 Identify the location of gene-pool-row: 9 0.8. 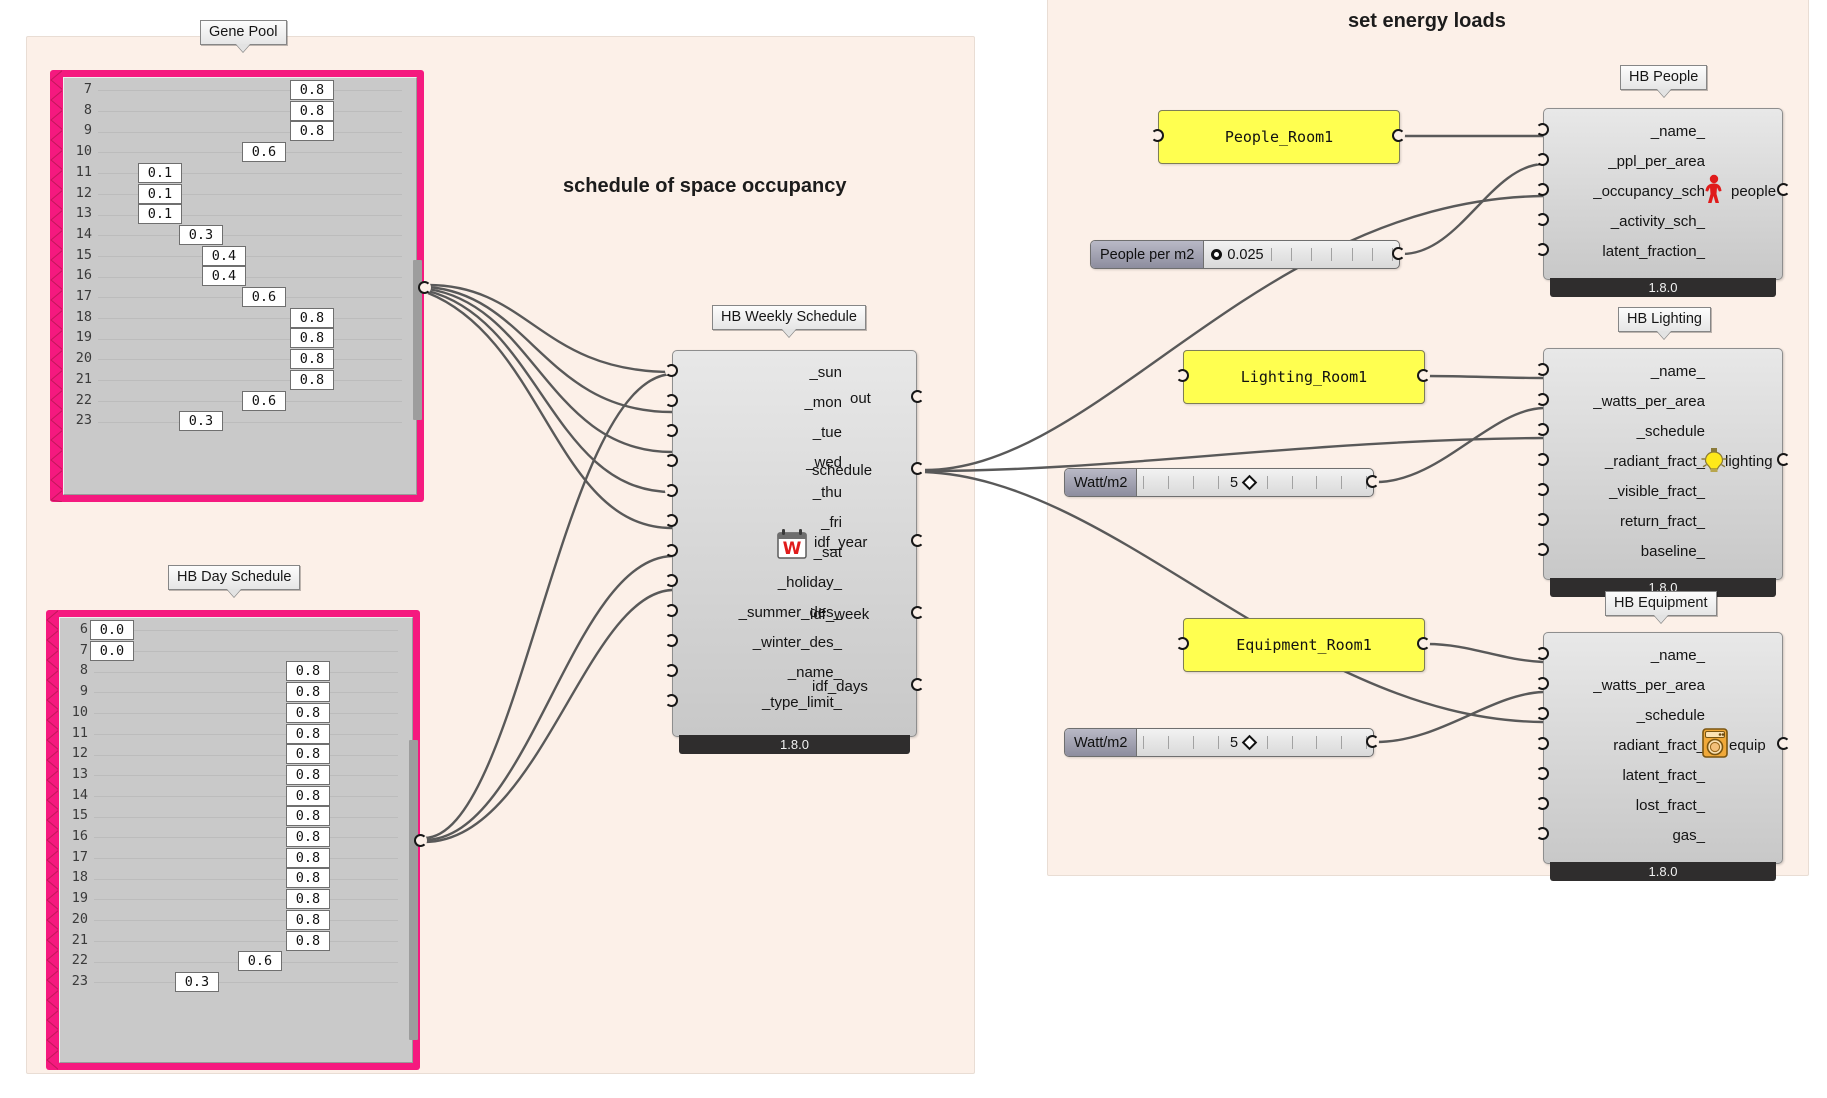
(236, 692).